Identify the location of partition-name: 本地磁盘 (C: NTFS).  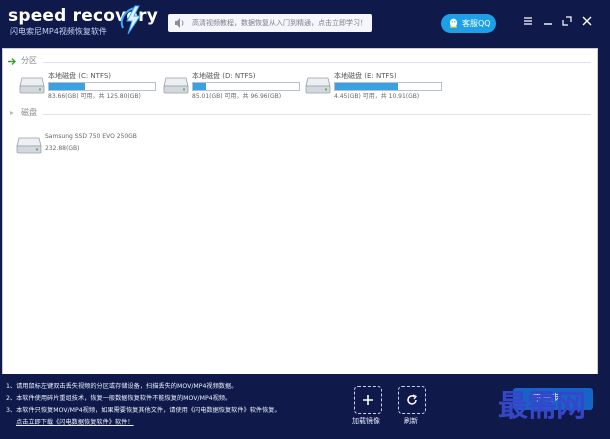
(80, 76).